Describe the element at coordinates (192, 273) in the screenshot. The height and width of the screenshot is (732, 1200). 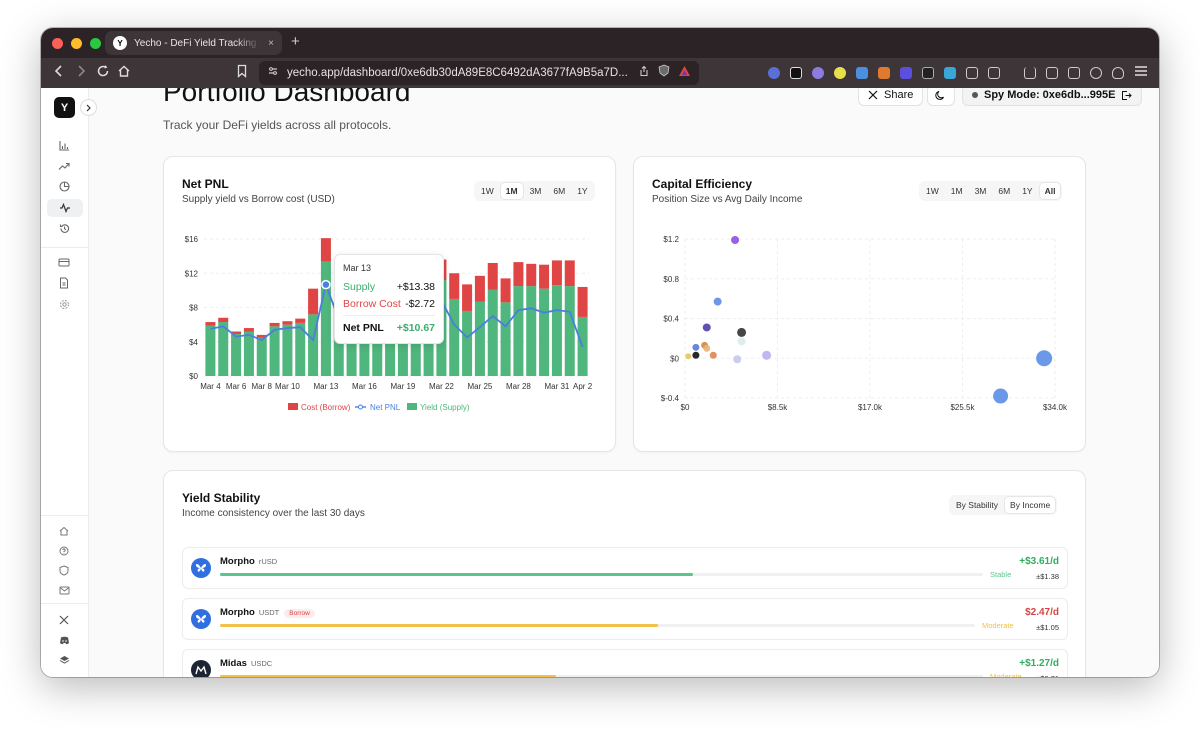
I see `y-tick-label: $12` at that location.